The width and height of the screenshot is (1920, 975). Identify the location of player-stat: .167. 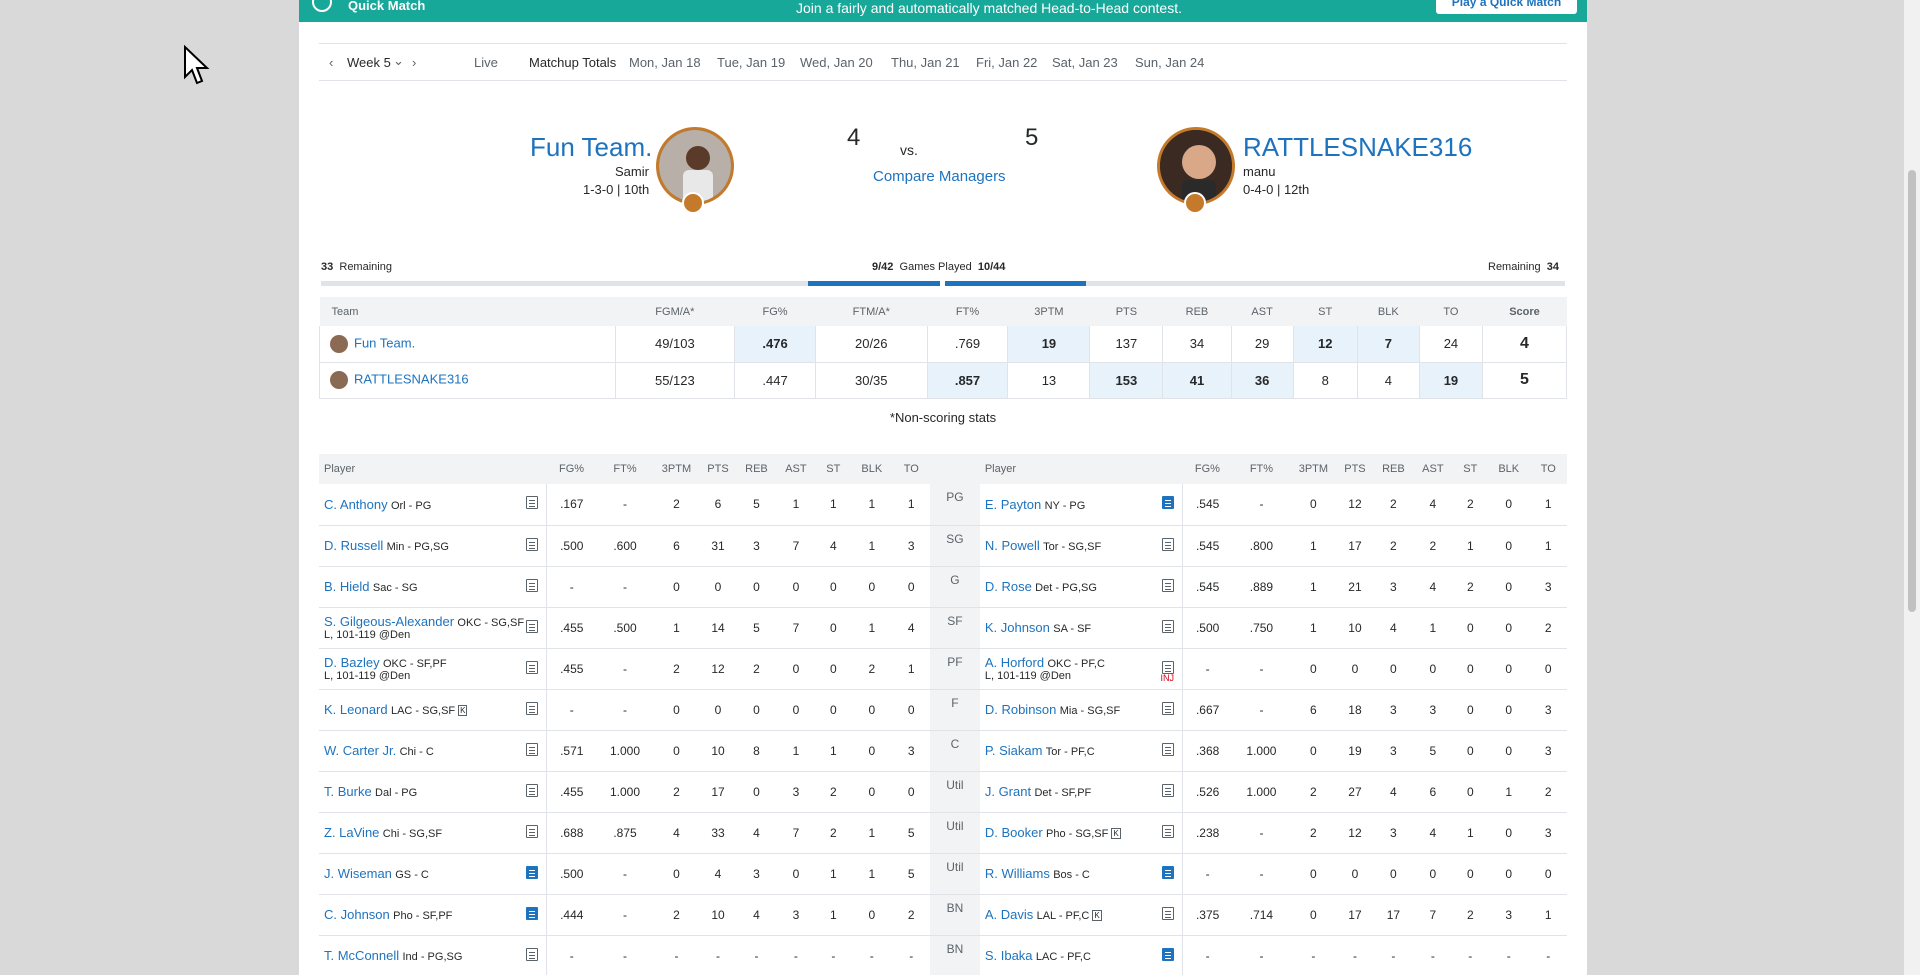
(571, 505).